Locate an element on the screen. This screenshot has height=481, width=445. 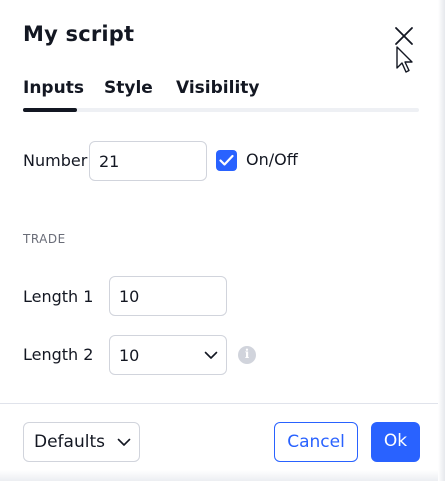
ok-label: Ok is located at coordinates (395, 441).